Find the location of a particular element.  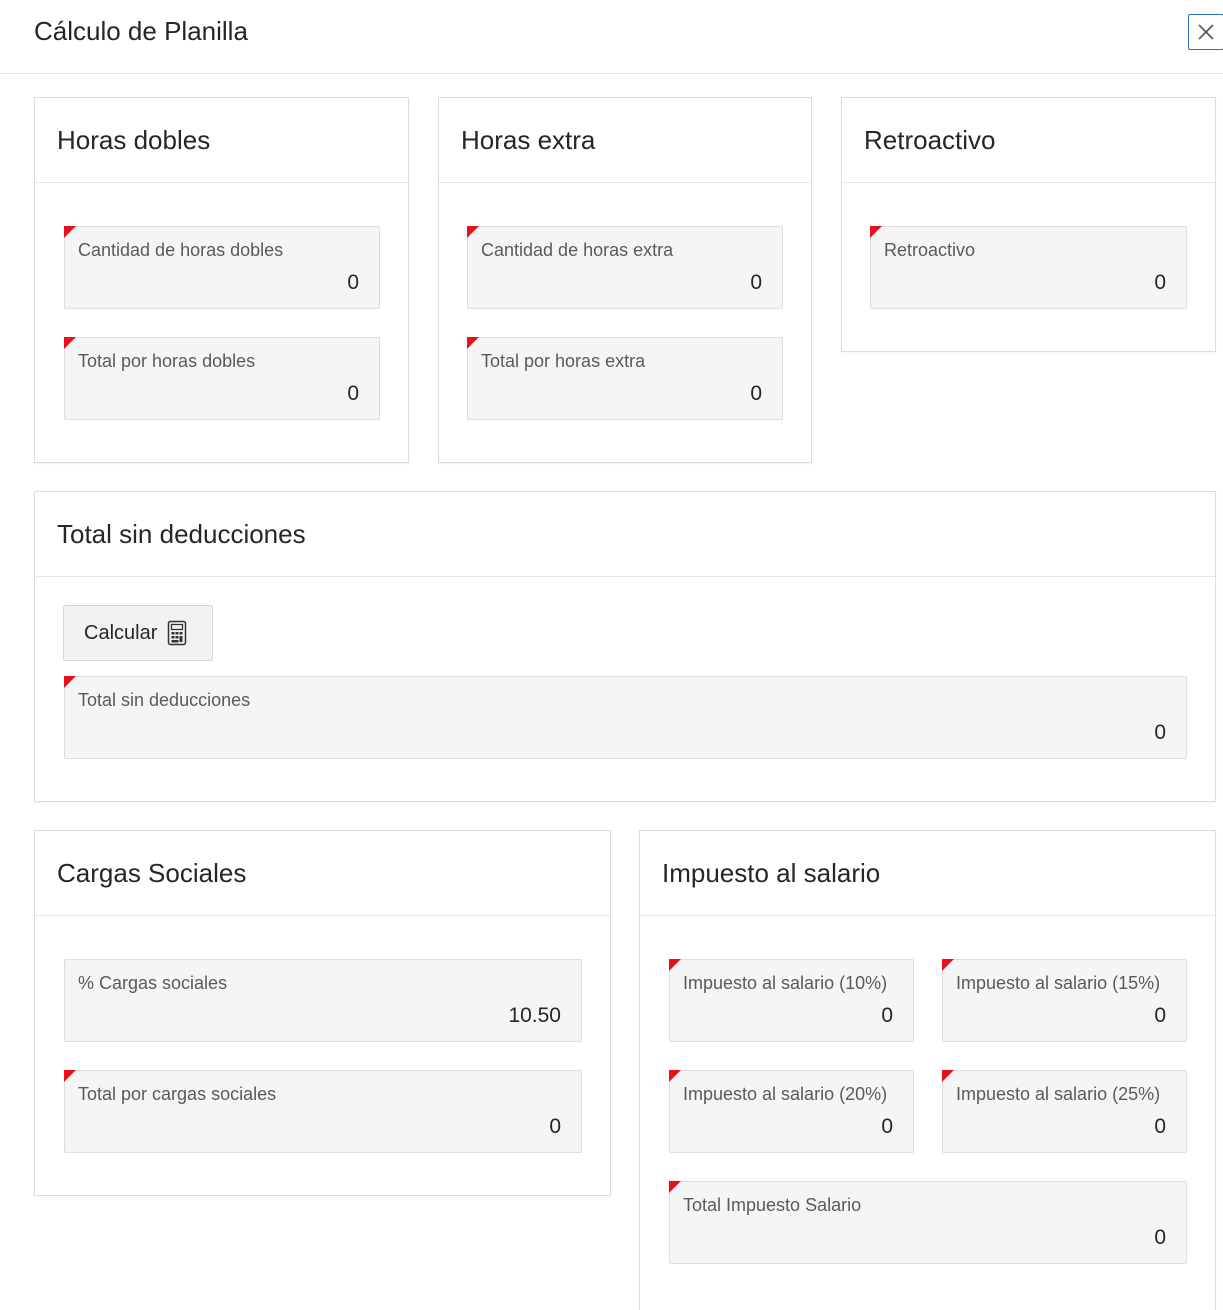

field-label: Cantidad de horas dobles is located at coordinates (181, 250).